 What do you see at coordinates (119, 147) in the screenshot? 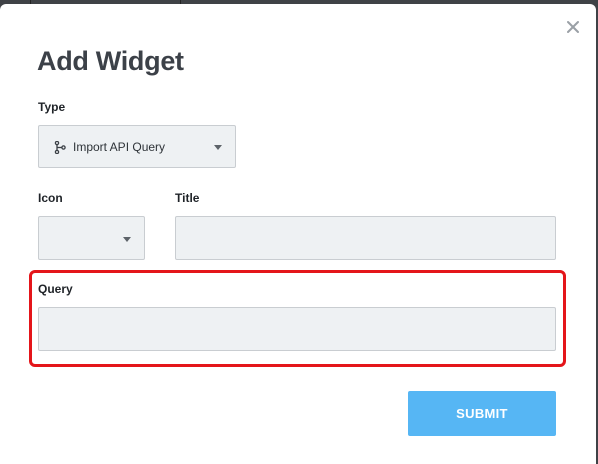
I see `type-select-value: Import API Query` at bounding box center [119, 147].